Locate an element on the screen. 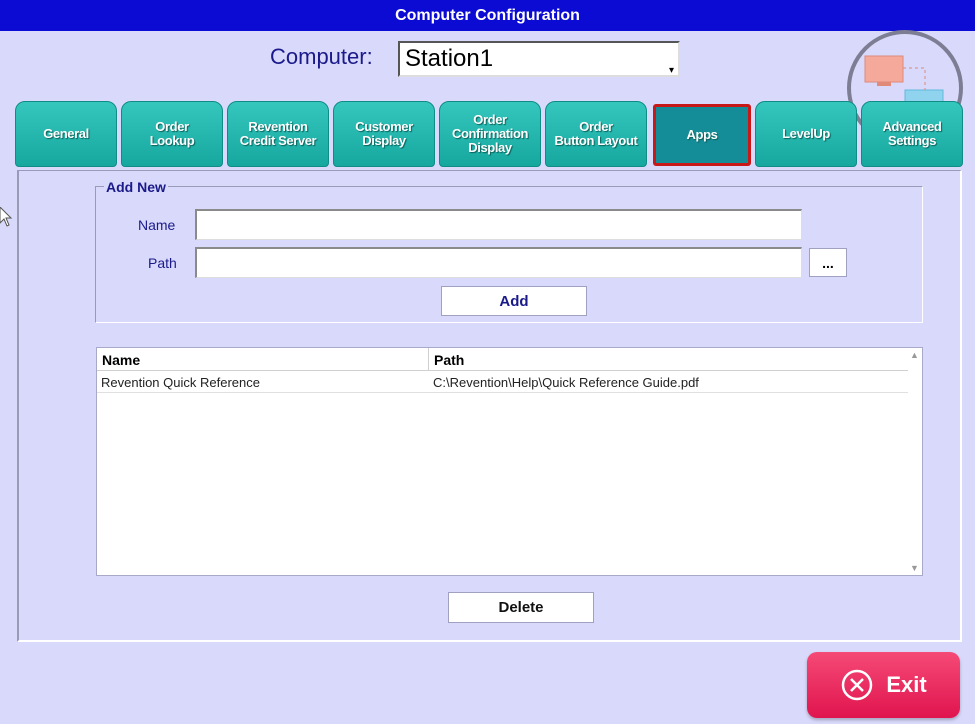 Image resolution: width=975 pixels, height=724 pixels. name-input is located at coordinates (498, 224).